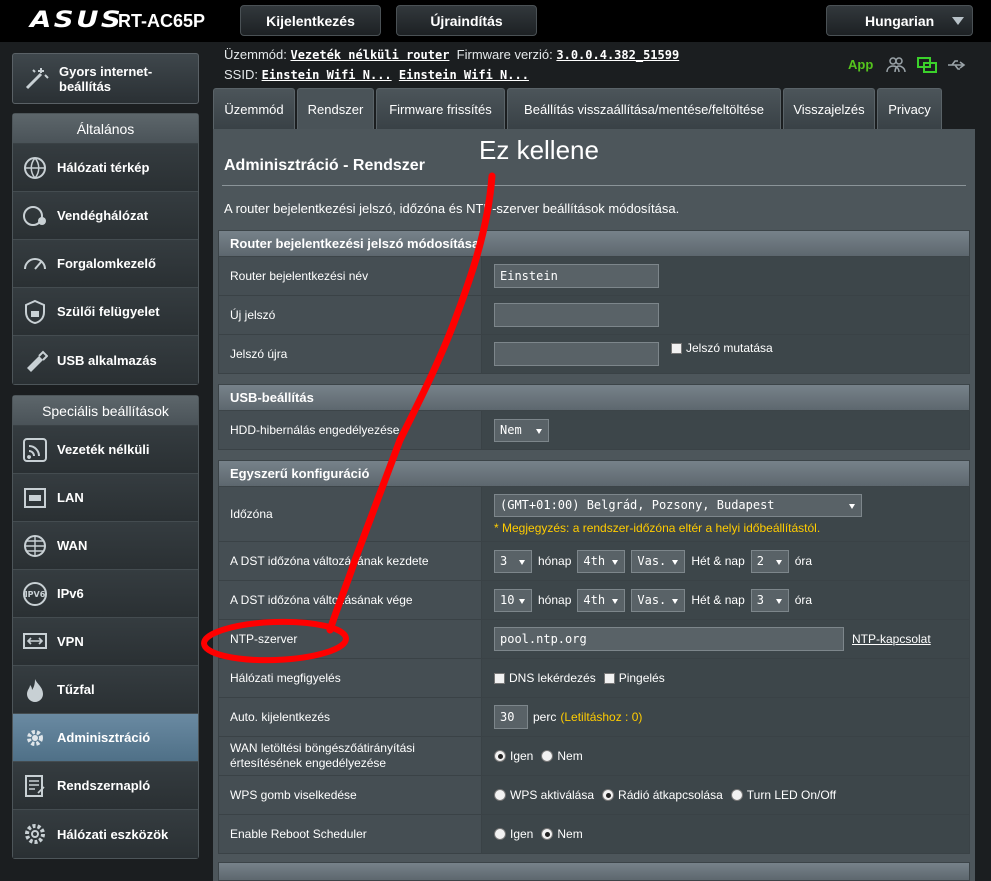  I want to click on sidebar-item-label: Szülői felügyelet, so click(108, 311).